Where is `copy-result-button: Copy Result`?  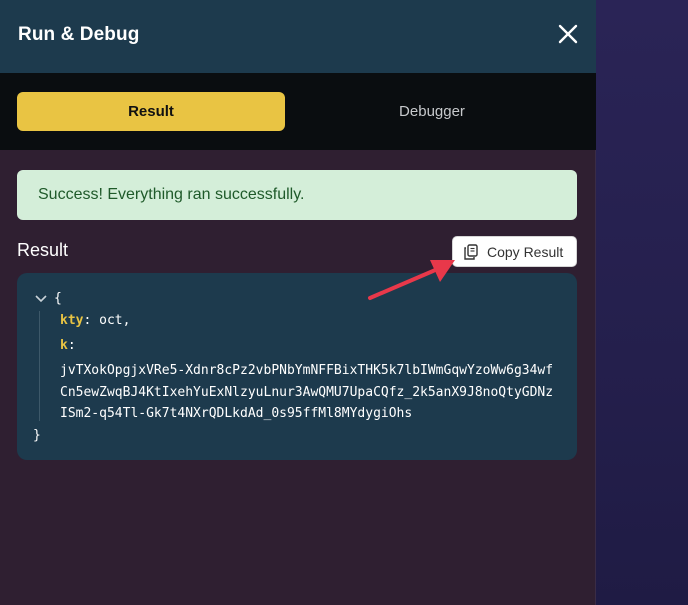 copy-result-button: Copy Result is located at coordinates (514, 251).